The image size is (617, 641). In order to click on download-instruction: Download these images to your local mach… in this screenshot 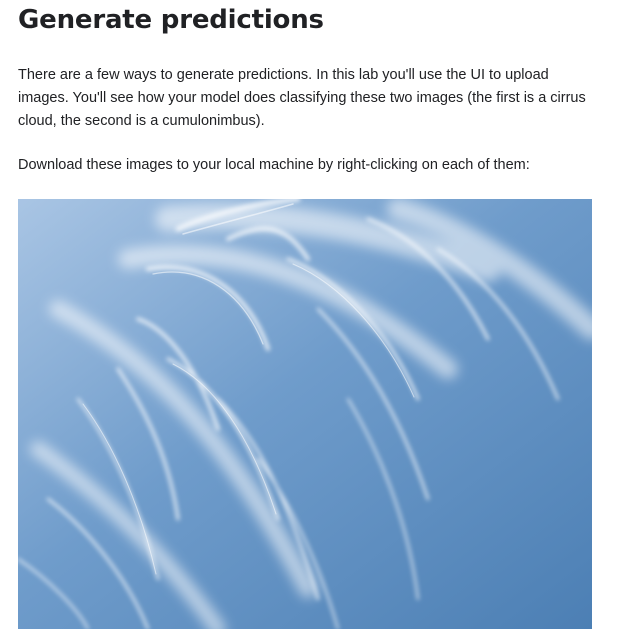, I will do `click(274, 165)`.